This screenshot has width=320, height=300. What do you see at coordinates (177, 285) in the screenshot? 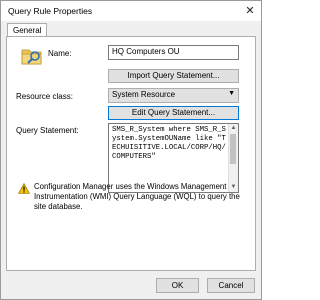
I see `ok-button: OK` at bounding box center [177, 285].